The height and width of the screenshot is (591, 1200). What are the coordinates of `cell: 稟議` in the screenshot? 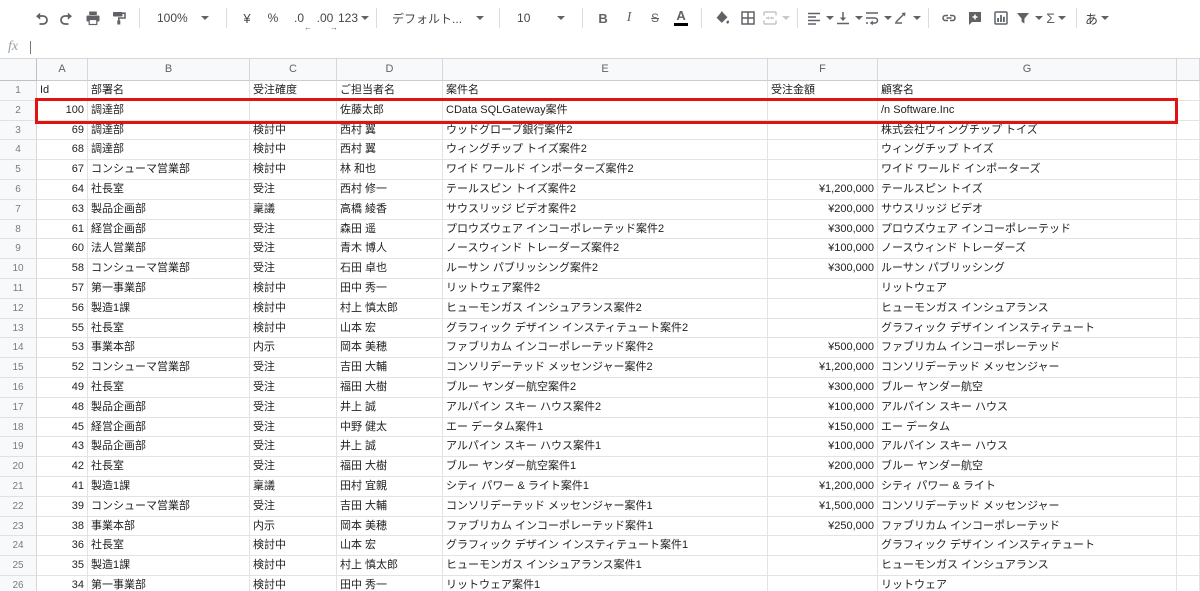 It's located at (293, 486).